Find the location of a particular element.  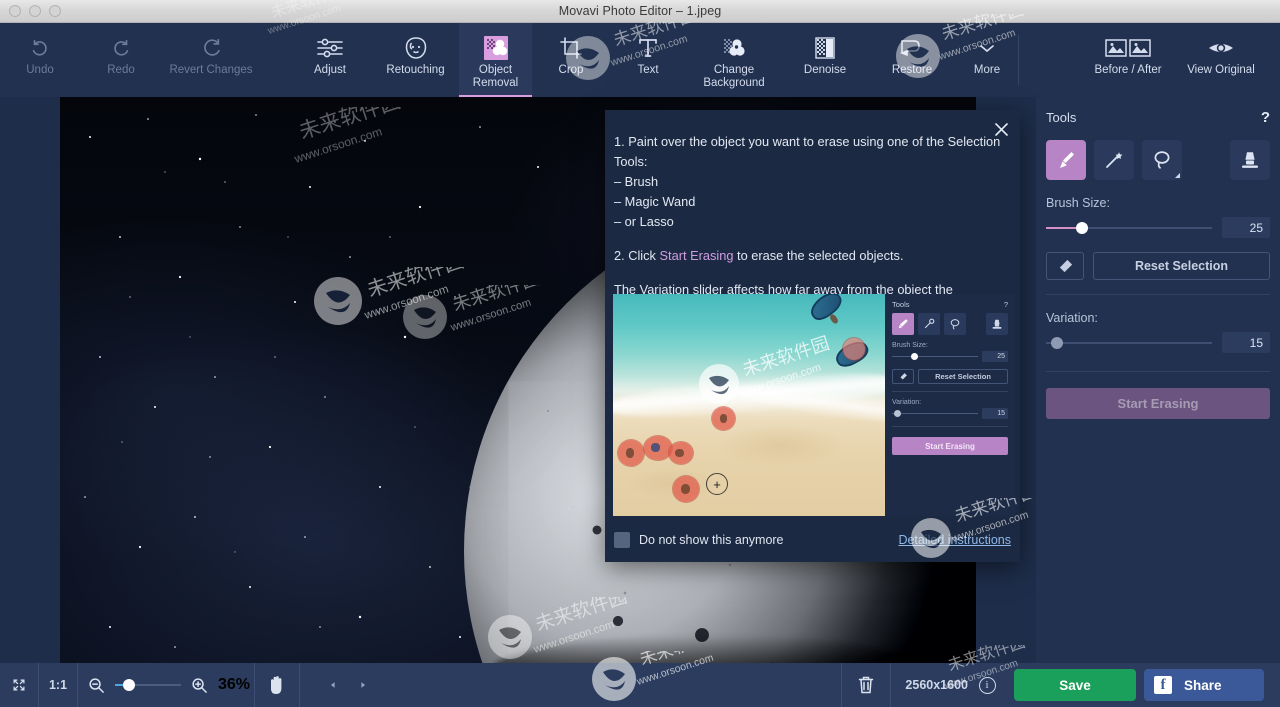

toolbar-undo-label: Undo is located at coordinates (40, 70).